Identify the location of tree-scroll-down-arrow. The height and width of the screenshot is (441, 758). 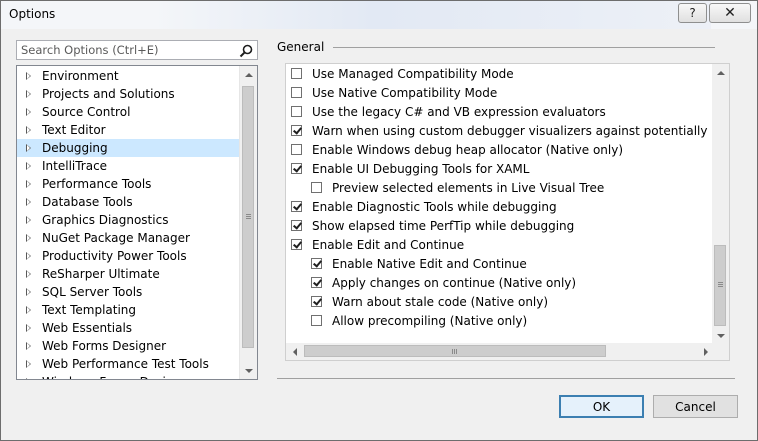
(248, 370).